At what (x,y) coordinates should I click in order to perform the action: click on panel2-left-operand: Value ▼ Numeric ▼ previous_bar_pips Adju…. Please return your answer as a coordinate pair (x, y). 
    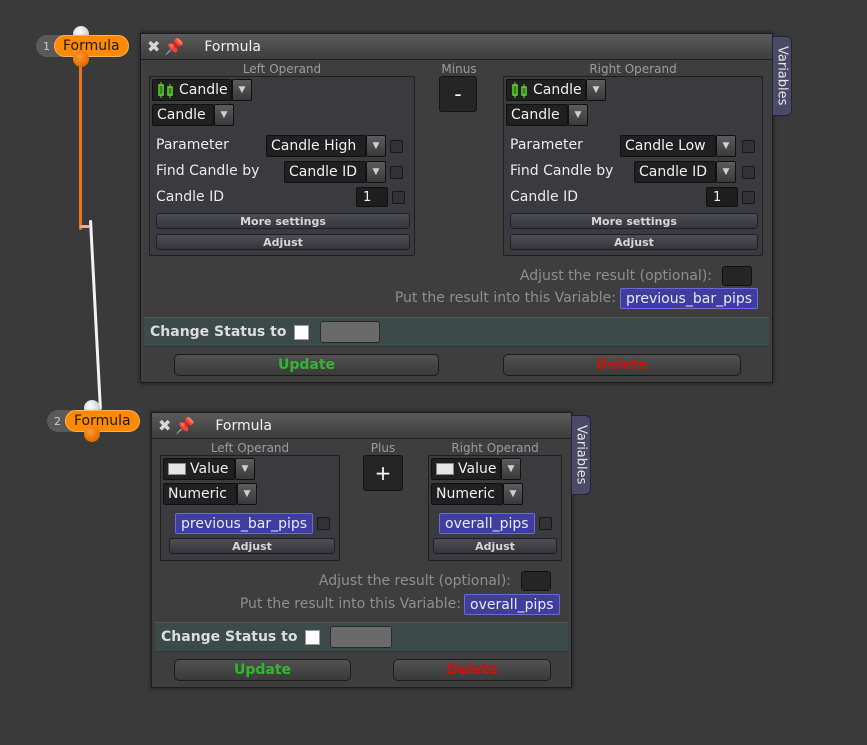
    Looking at the image, I should click on (250, 508).